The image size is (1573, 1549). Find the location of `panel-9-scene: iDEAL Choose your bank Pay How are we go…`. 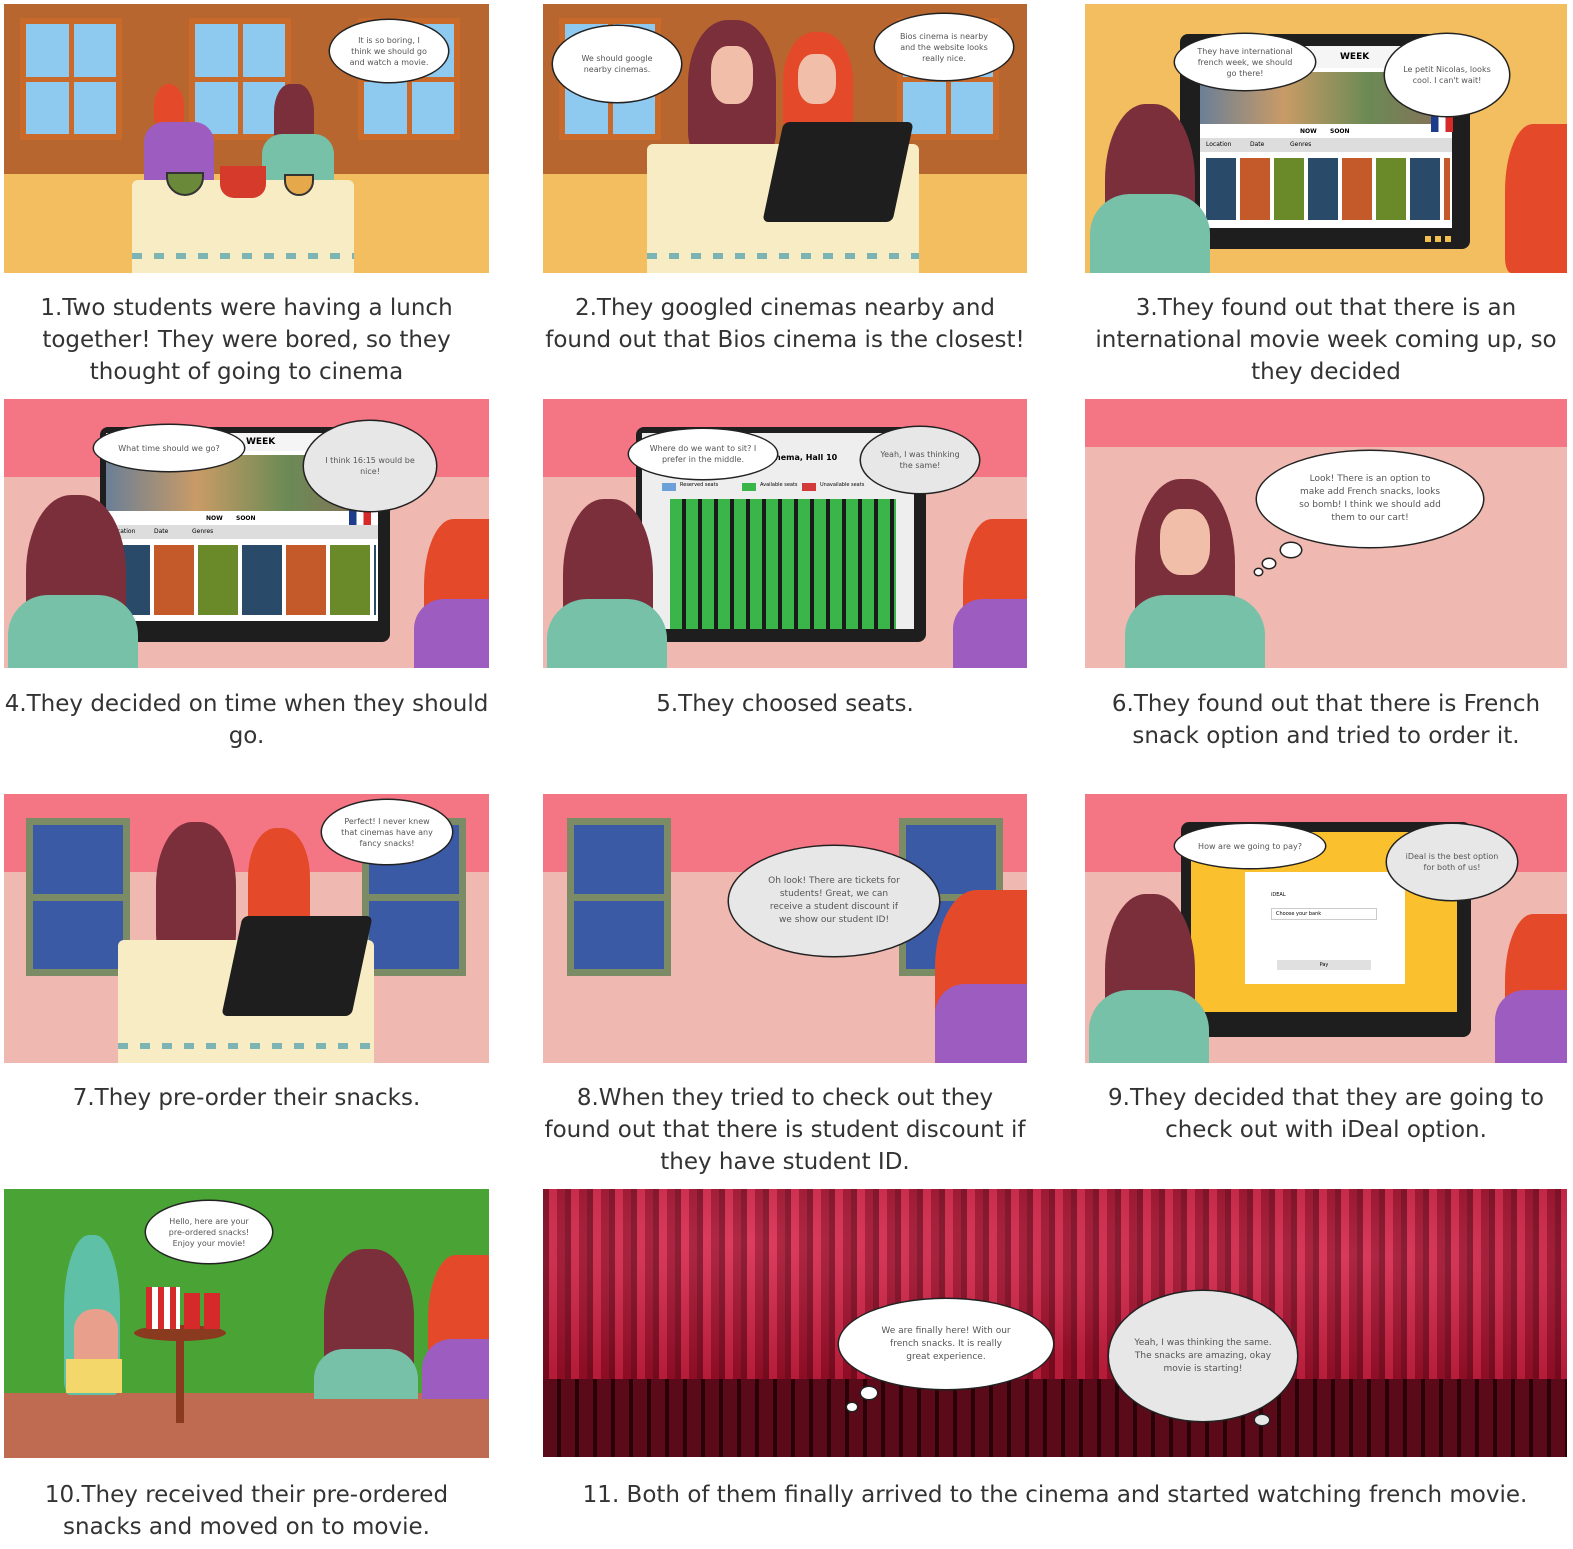

panel-9-scene: iDEAL Choose your bank Pay How are we go… is located at coordinates (1326, 928).